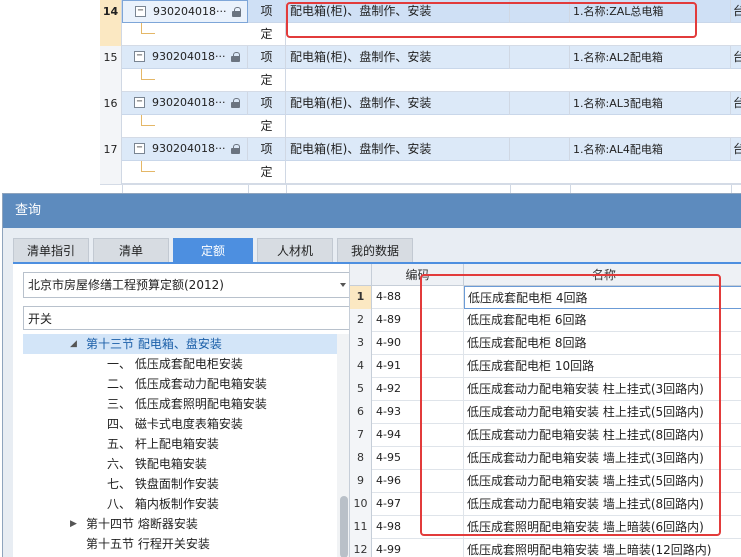 The image size is (741, 557). Describe the element at coordinates (602, 389) in the screenshot. I see `quota-name: 低压成套动力配电箱安装 柱上挂式(3回路内)` at that location.